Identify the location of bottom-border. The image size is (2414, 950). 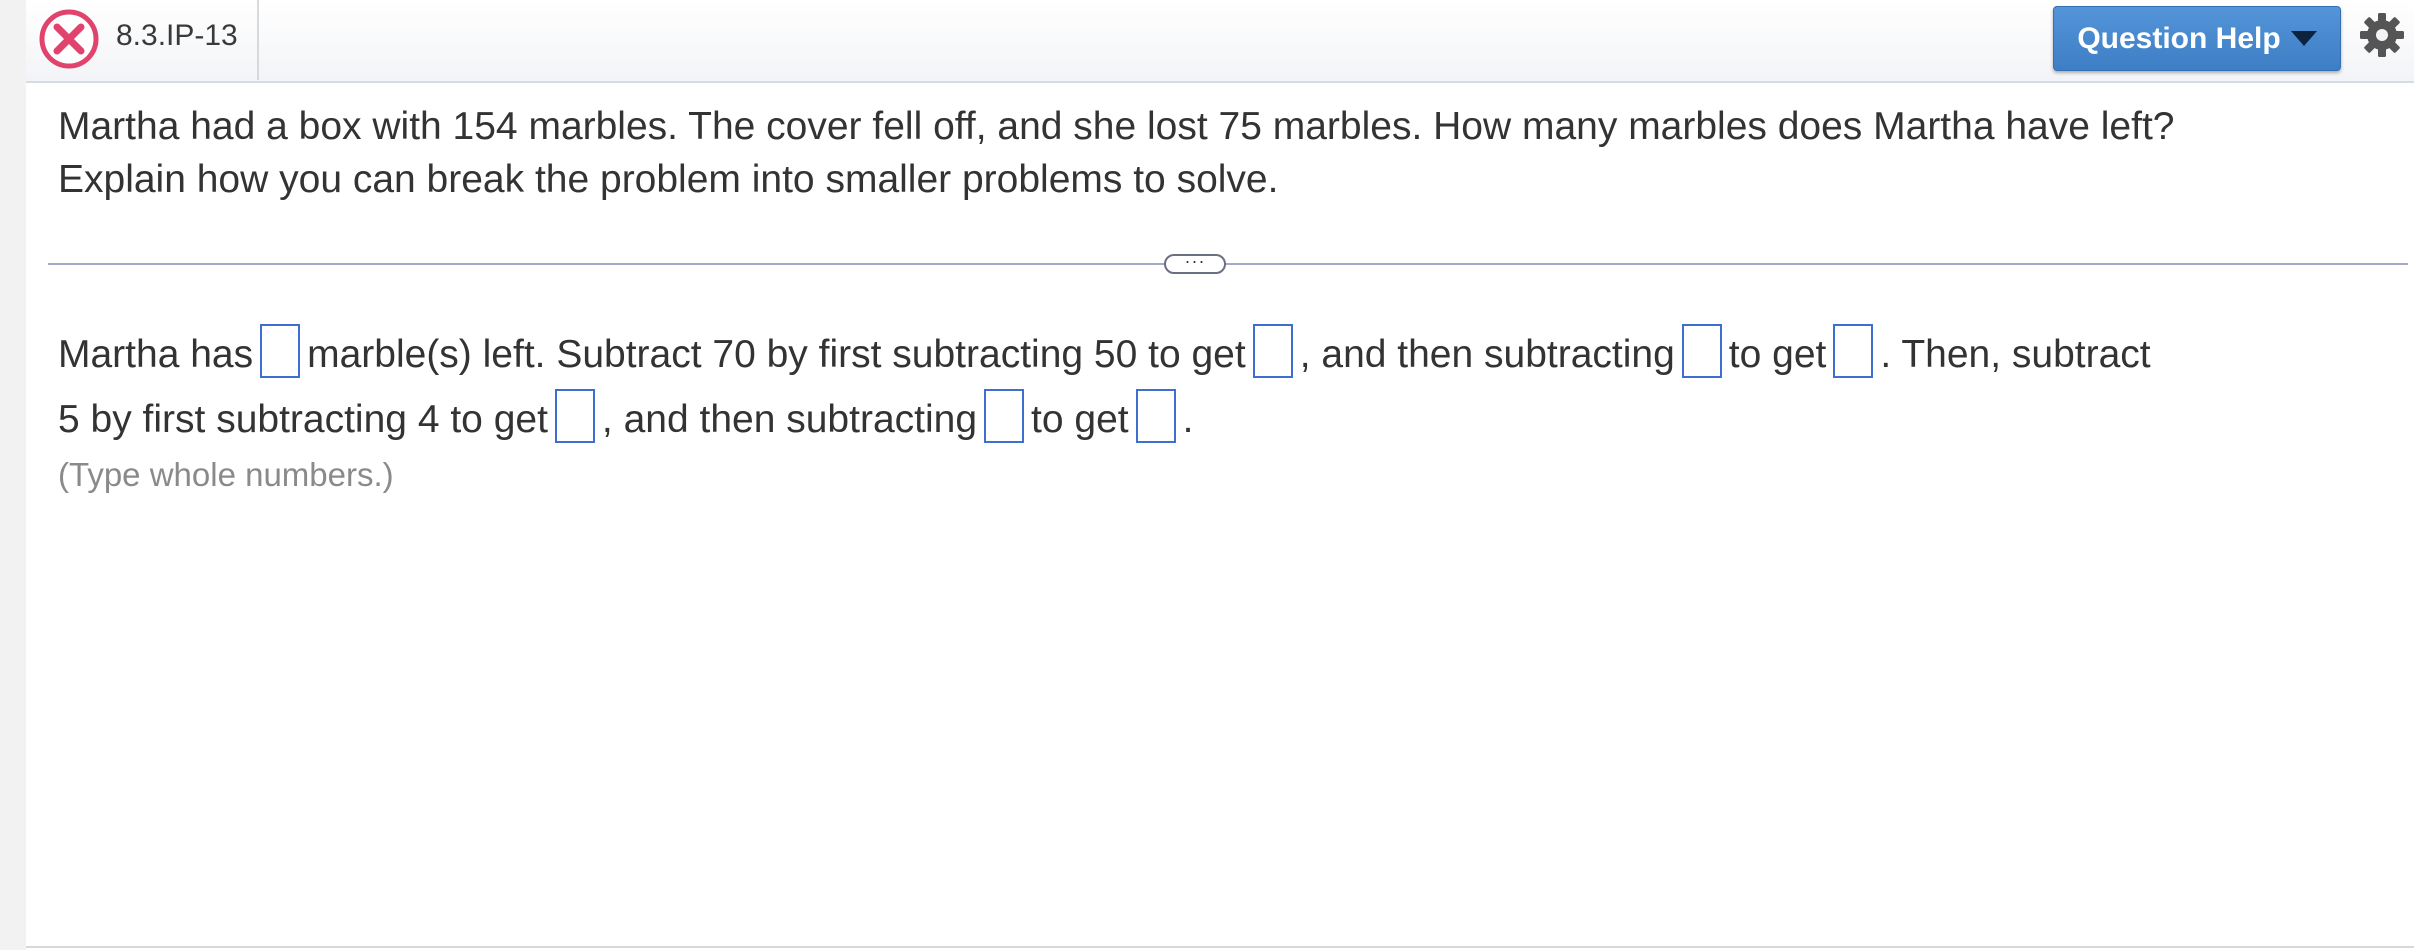
(1220, 947).